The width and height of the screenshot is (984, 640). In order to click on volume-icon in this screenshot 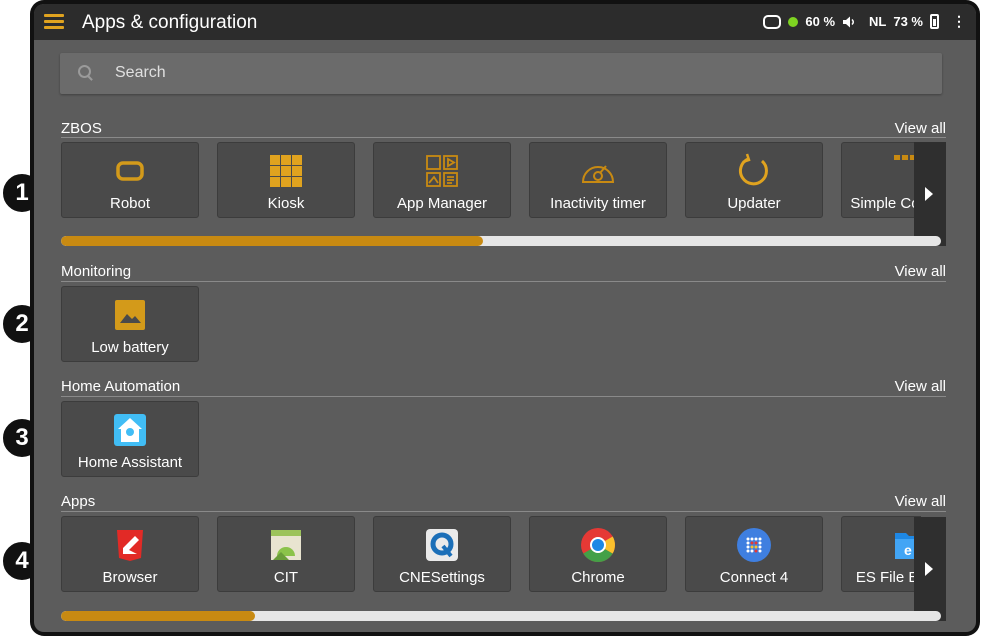, I will do `click(849, 22)`.